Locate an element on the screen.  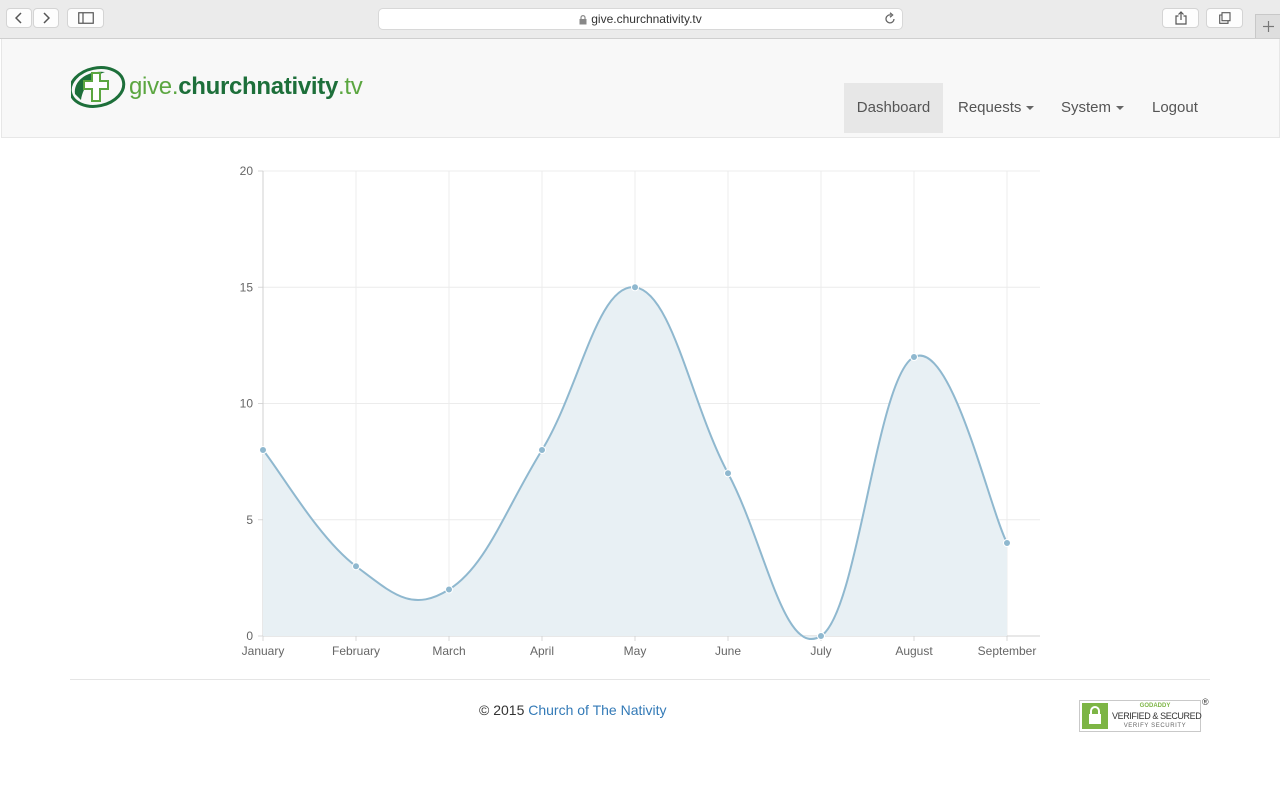
footer-divider is located at coordinates (640, 679).